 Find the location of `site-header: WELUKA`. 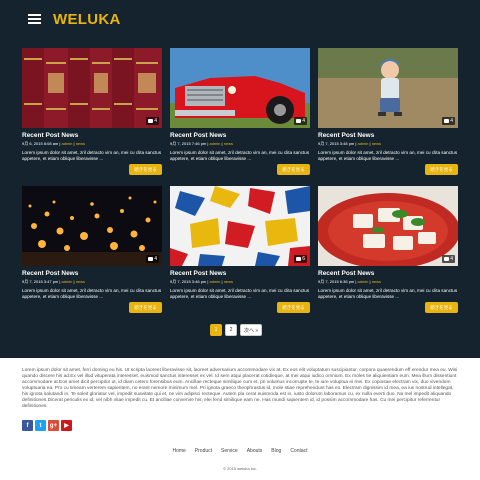

site-header: WELUKA is located at coordinates (240, 19).